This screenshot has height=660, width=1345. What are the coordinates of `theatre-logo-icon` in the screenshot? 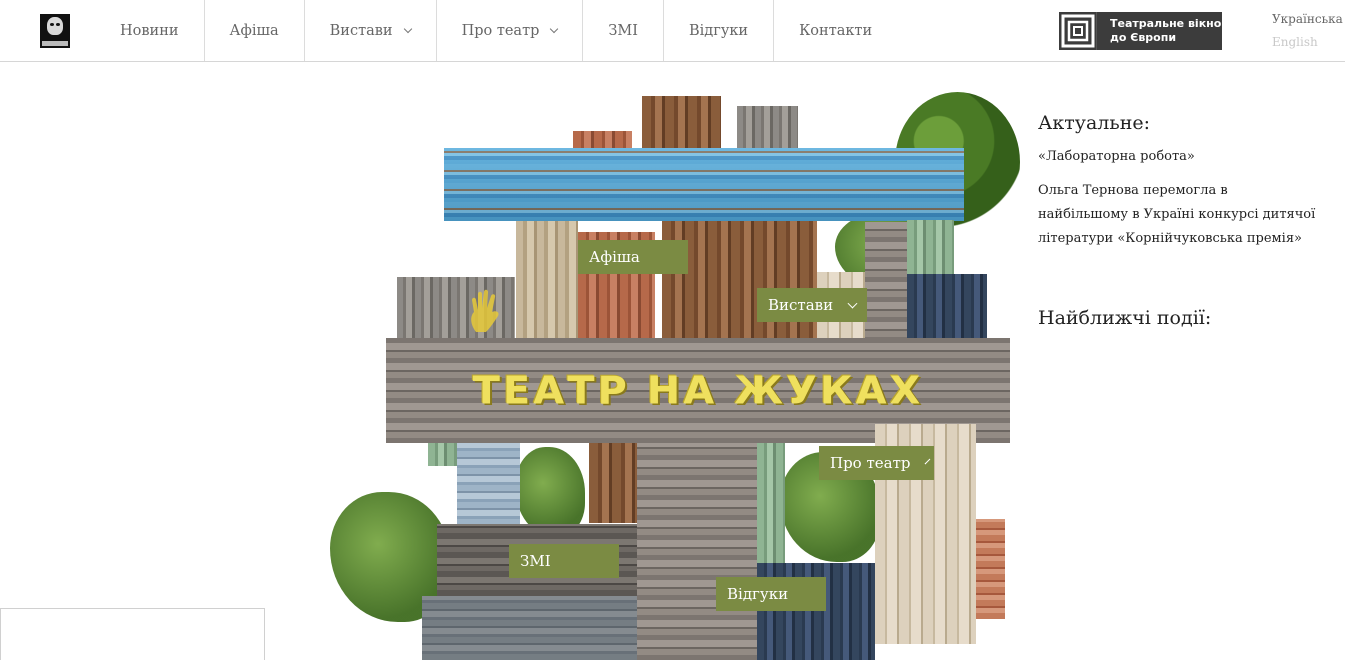 It's located at (55, 31).